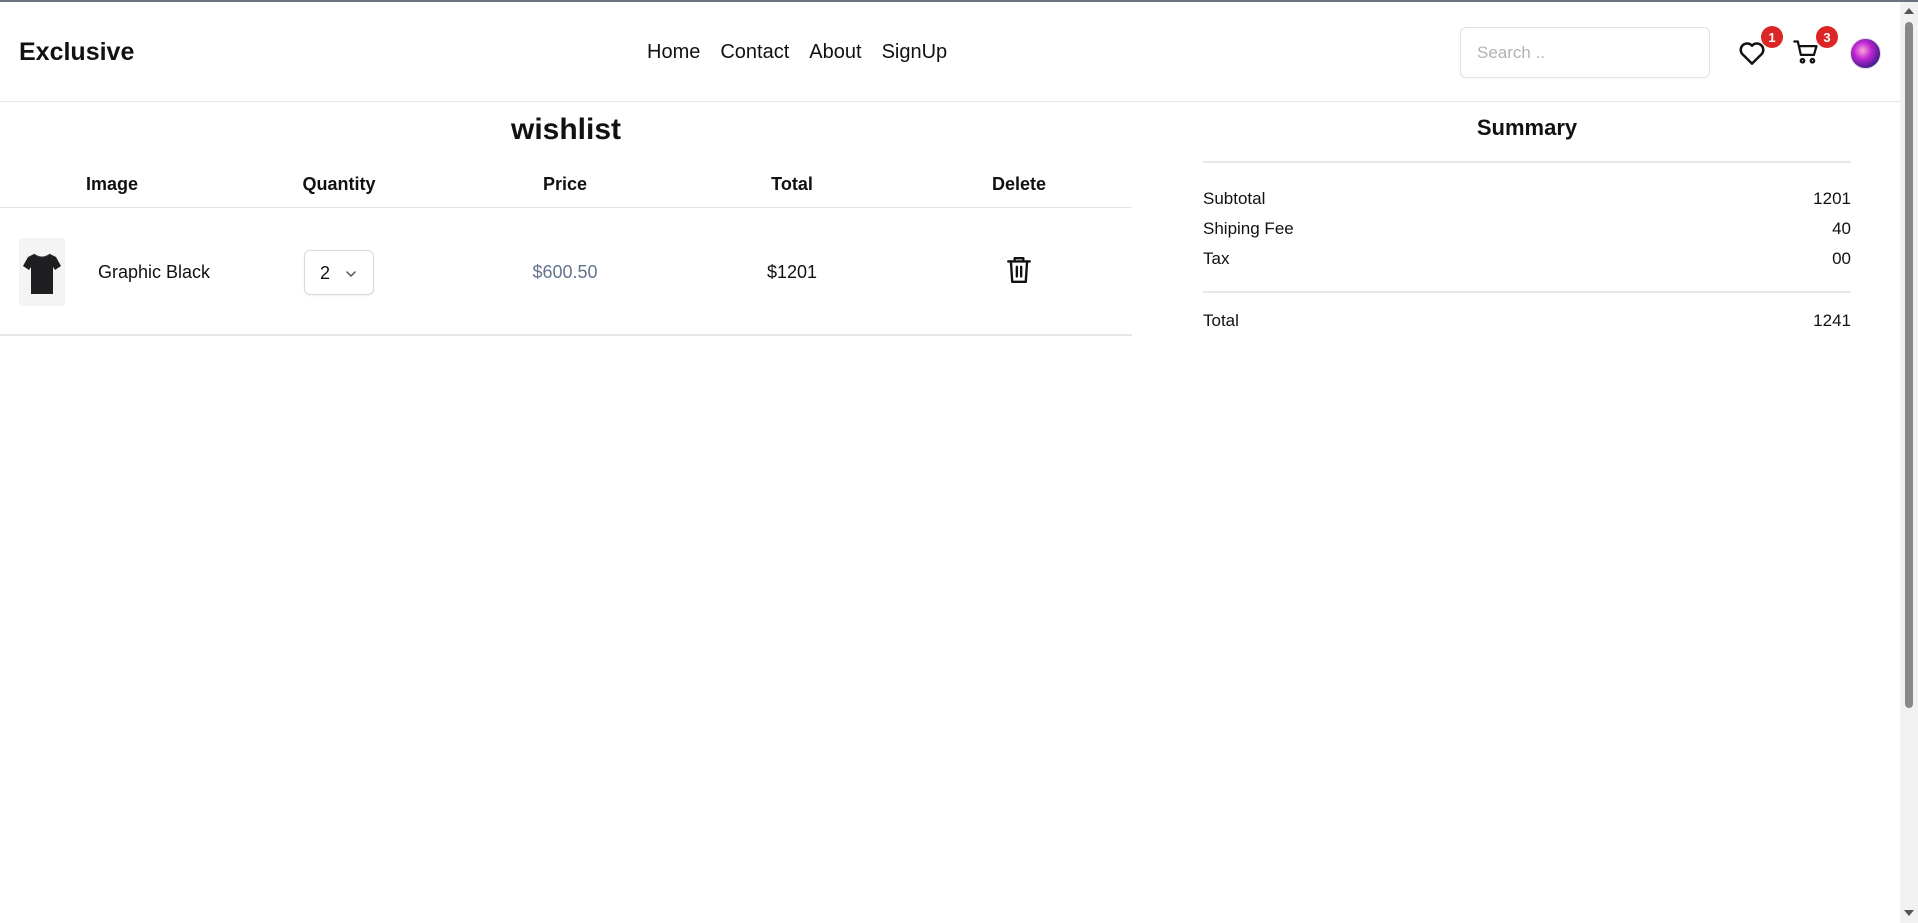 This screenshot has width=1918, height=923. Describe the element at coordinates (76, 52) in the screenshot. I see `brand-logo: Exclusive` at that location.